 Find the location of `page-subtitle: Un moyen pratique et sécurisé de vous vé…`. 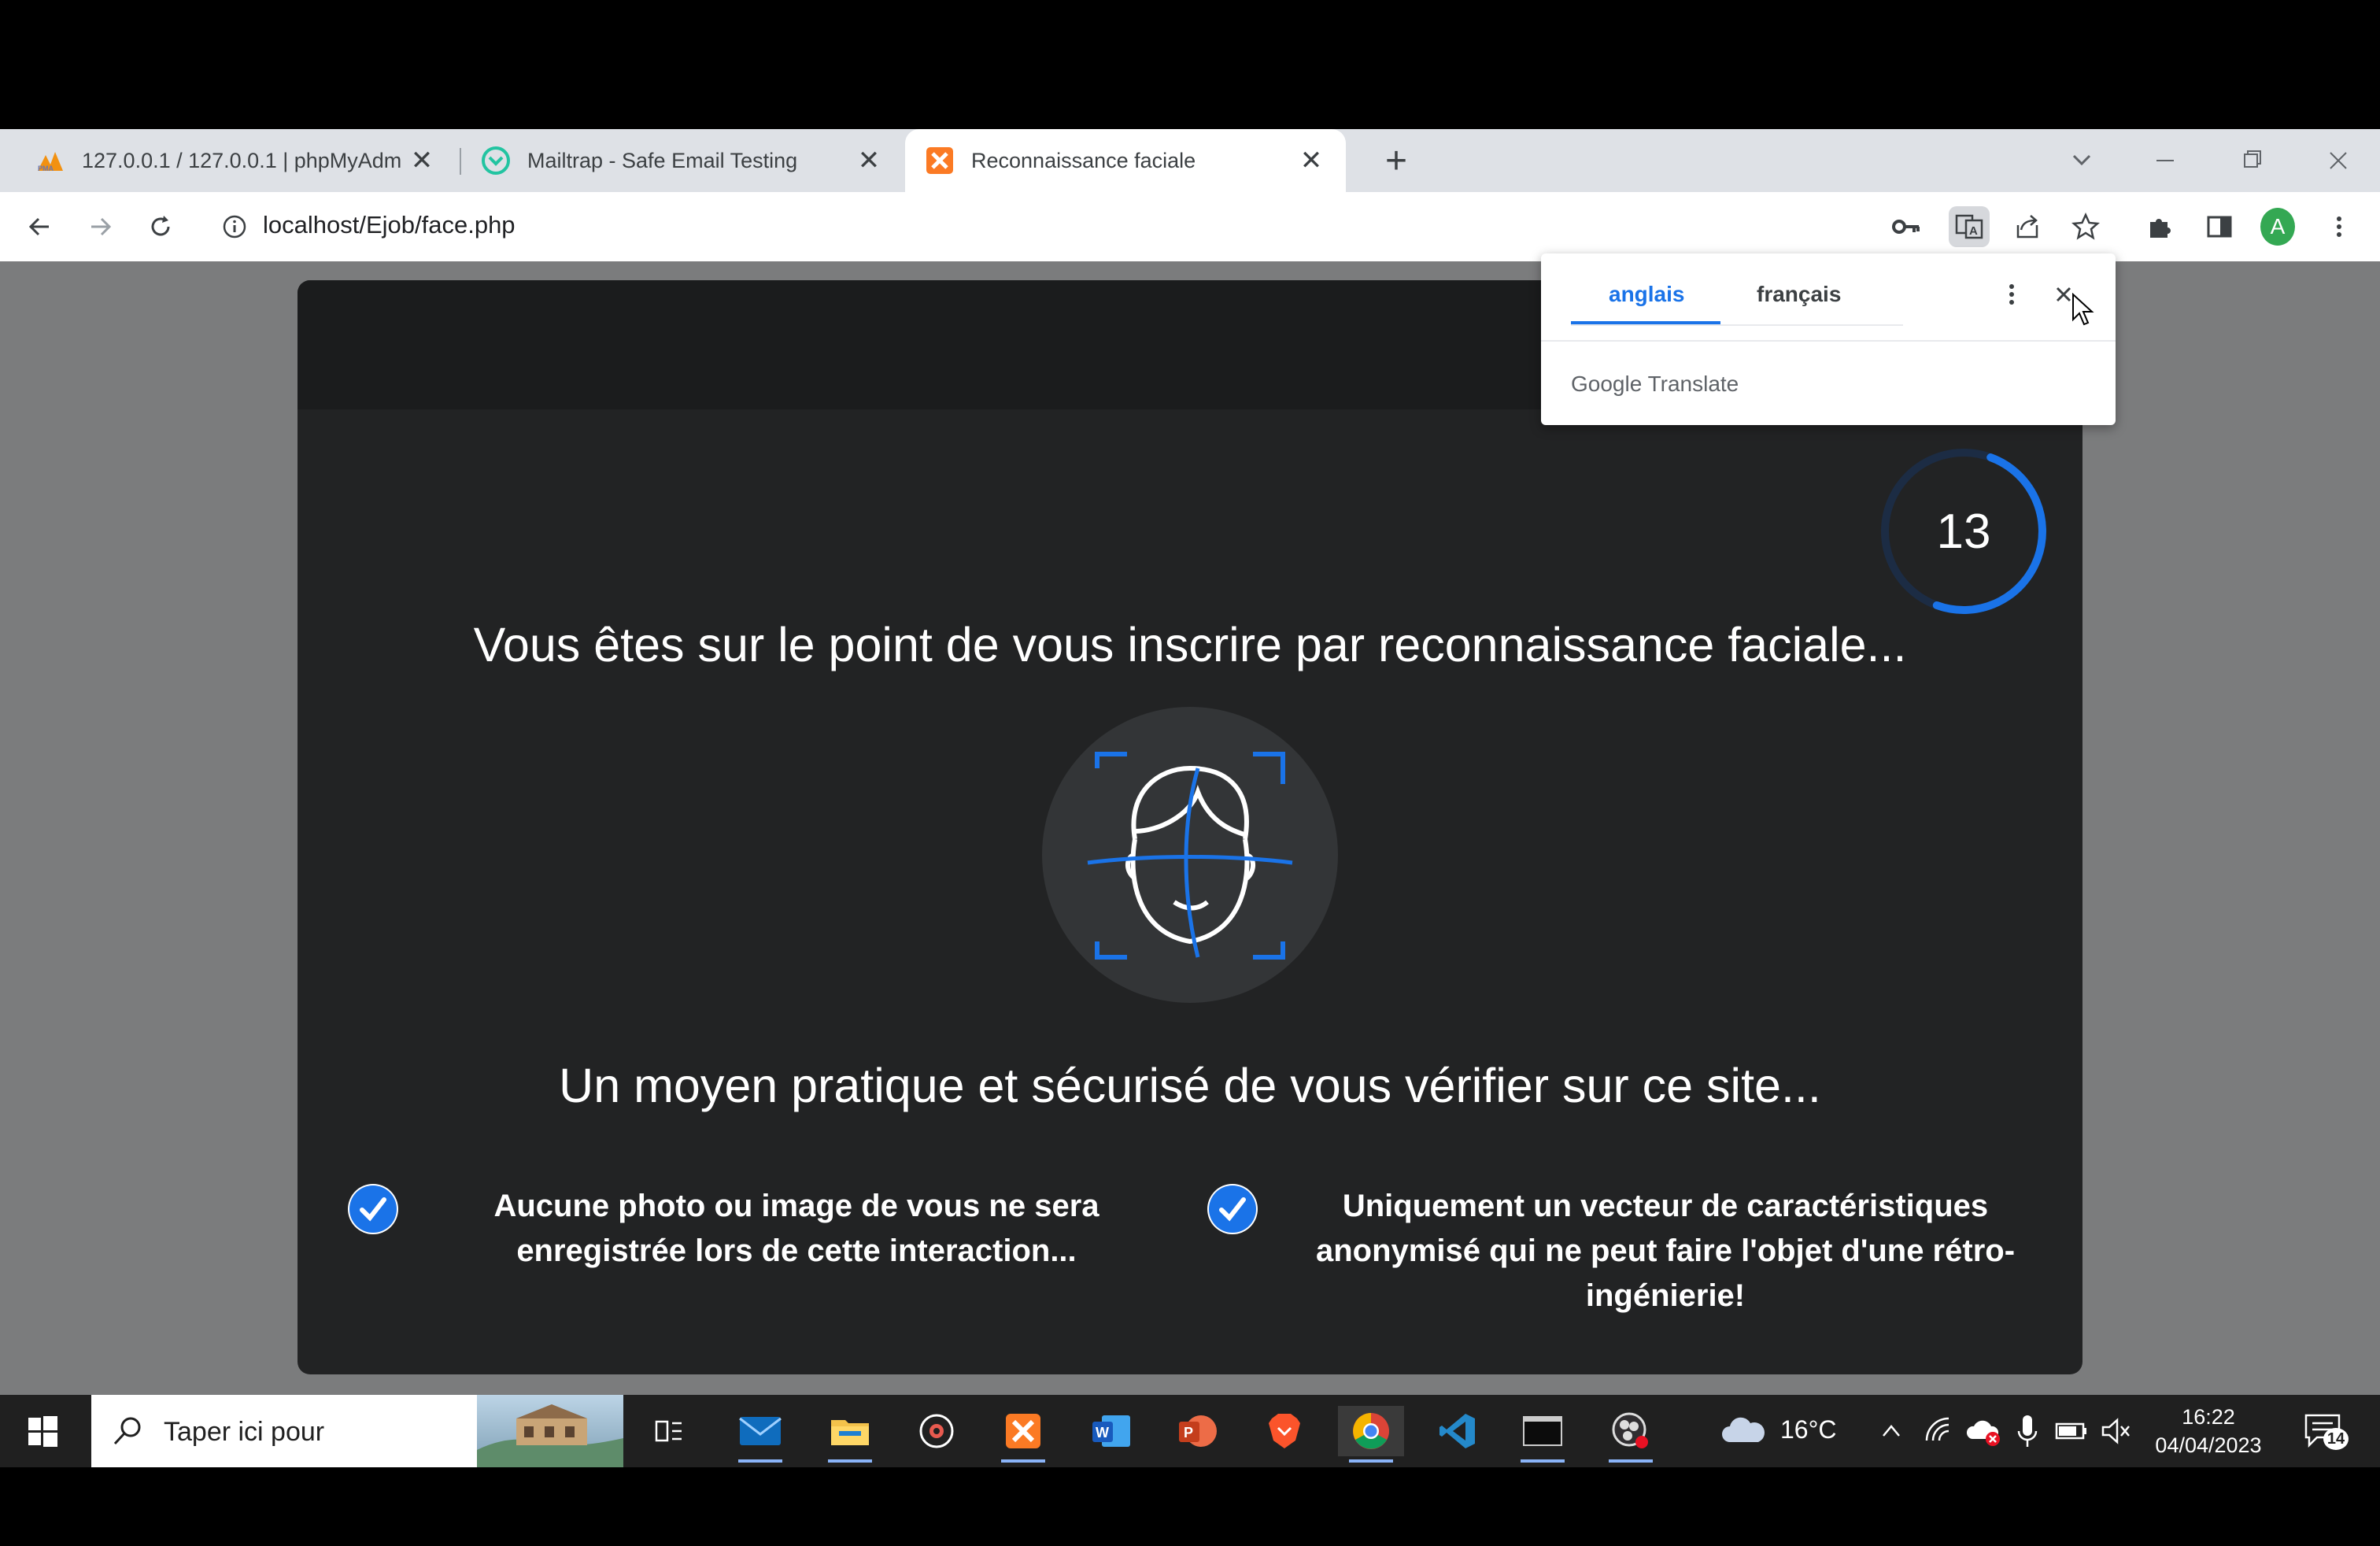

page-subtitle: Un moyen pratique et sécurisé de vous vé… is located at coordinates (1190, 1085).